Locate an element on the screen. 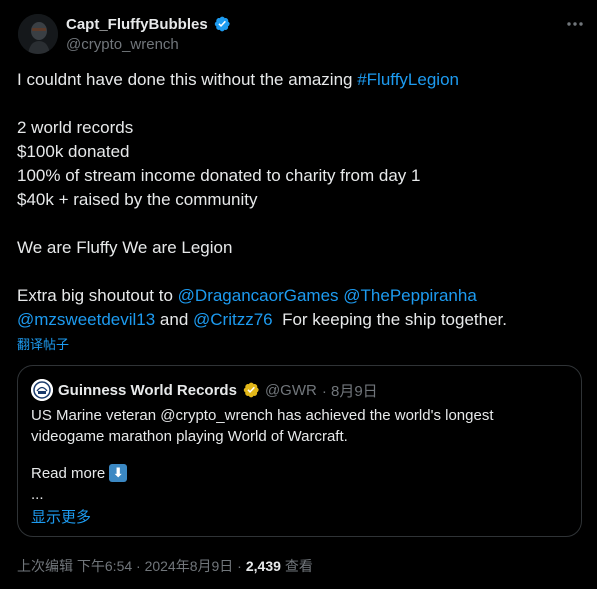 The height and width of the screenshot is (589, 597). author-display-name: Capt_FluffyBubbles is located at coordinates (137, 24).